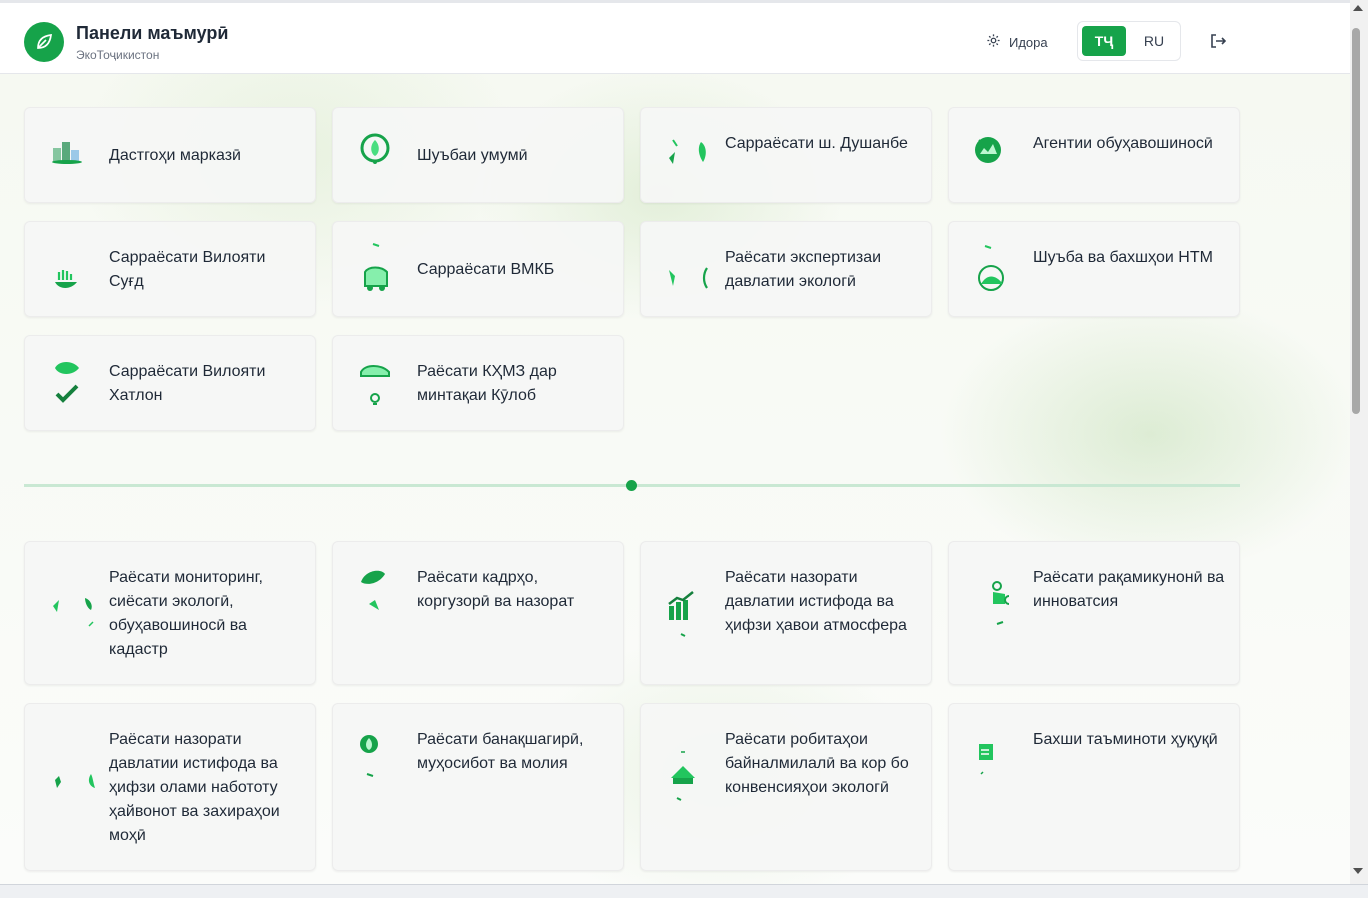 Image resolution: width=1368 pixels, height=898 pixels. I want to click on page-title: Панели маъмурӣ, so click(152, 33).